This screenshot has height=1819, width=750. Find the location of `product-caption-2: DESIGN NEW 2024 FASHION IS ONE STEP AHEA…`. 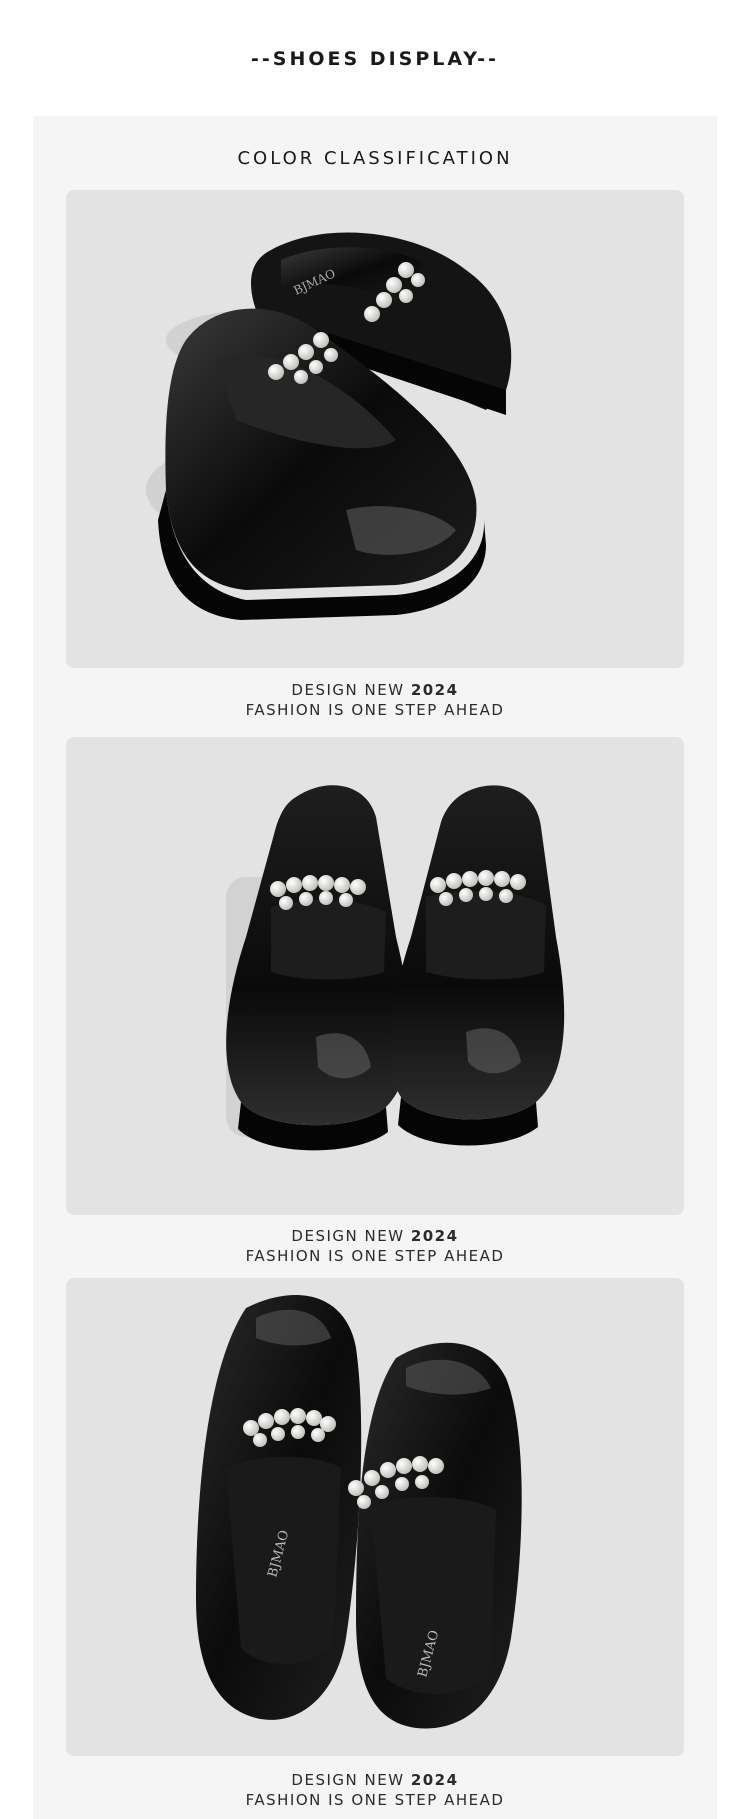

product-caption-2: DESIGN NEW 2024 FASHION IS ONE STEP AHEA… is located at coordinates (375, 1246).